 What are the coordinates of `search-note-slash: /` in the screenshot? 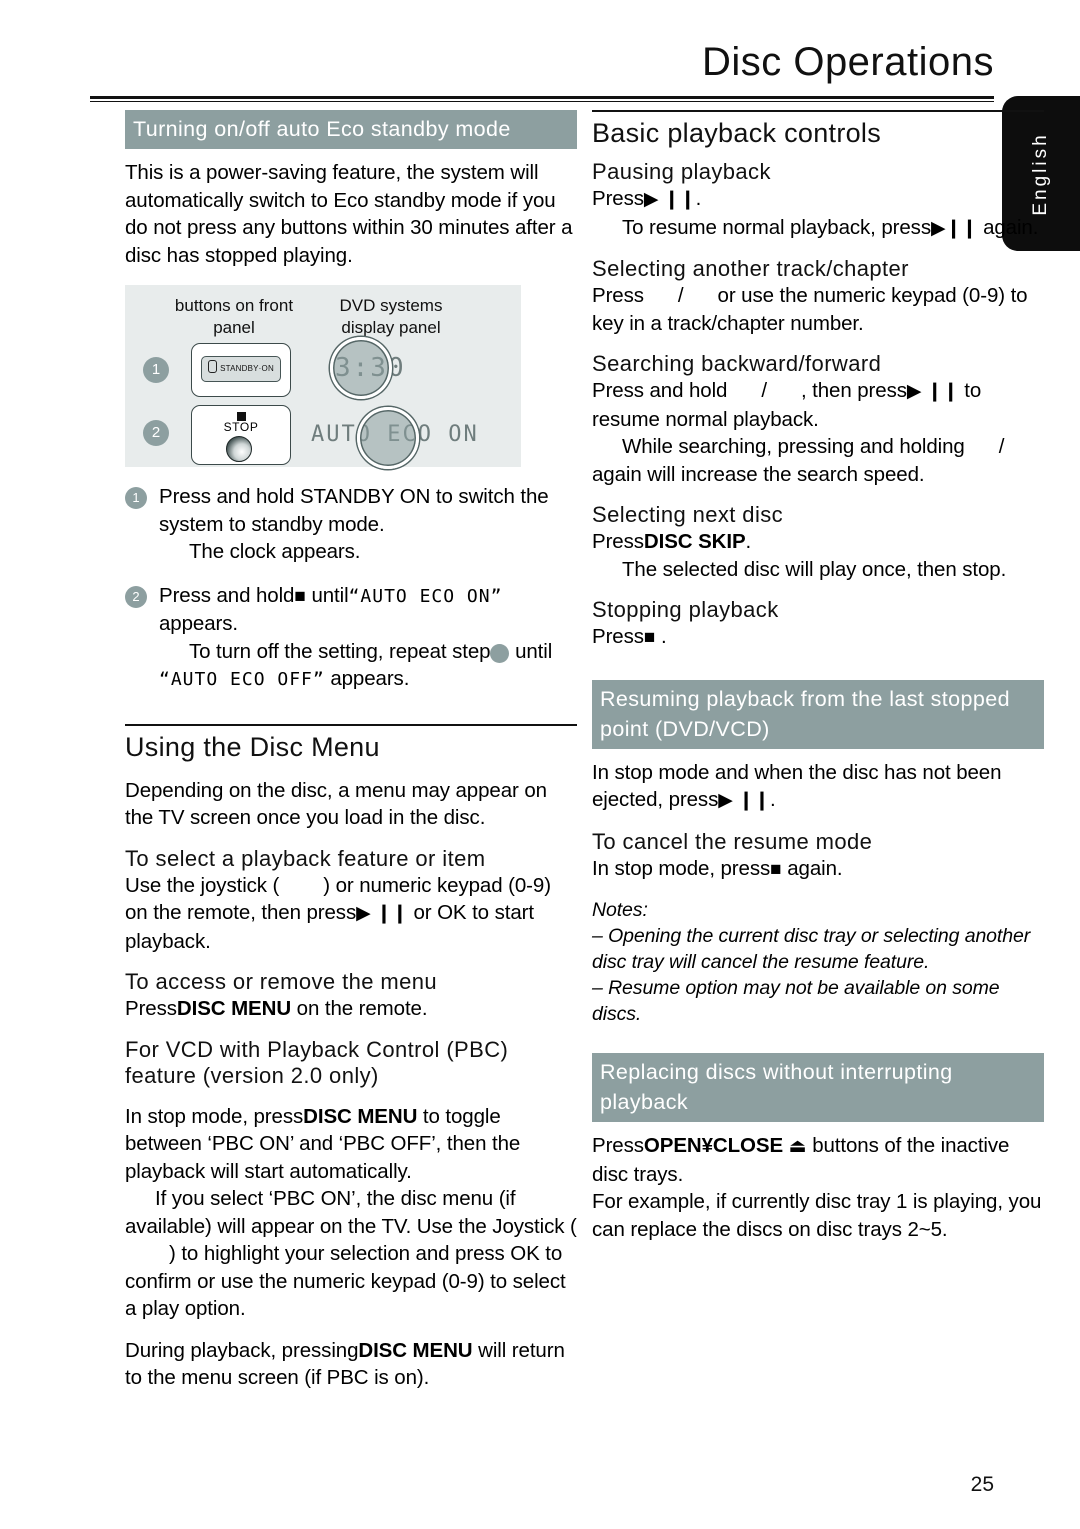 It's located at (1001, 446).